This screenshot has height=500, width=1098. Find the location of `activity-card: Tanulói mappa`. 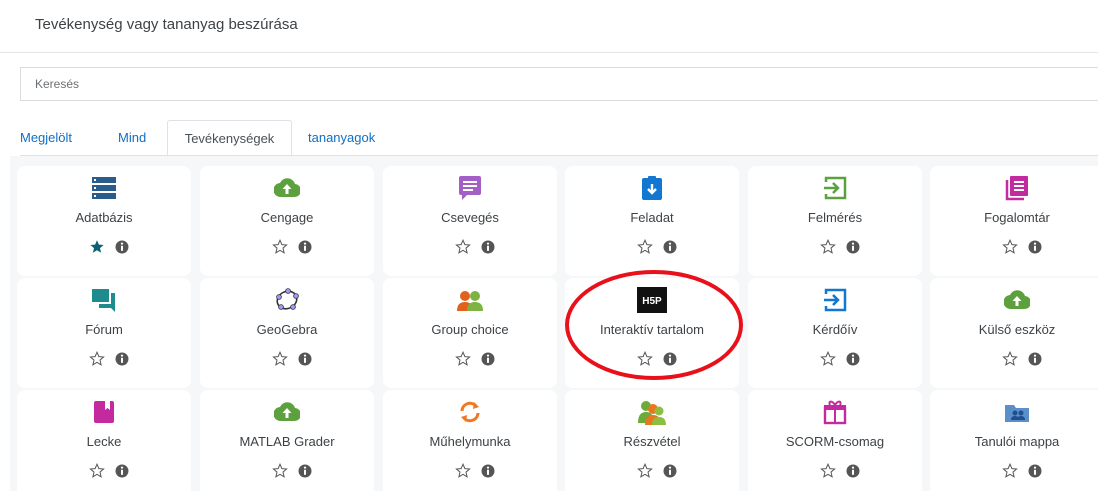

activity-card: Tanulói mappa is located at coordinates (1014, 445).